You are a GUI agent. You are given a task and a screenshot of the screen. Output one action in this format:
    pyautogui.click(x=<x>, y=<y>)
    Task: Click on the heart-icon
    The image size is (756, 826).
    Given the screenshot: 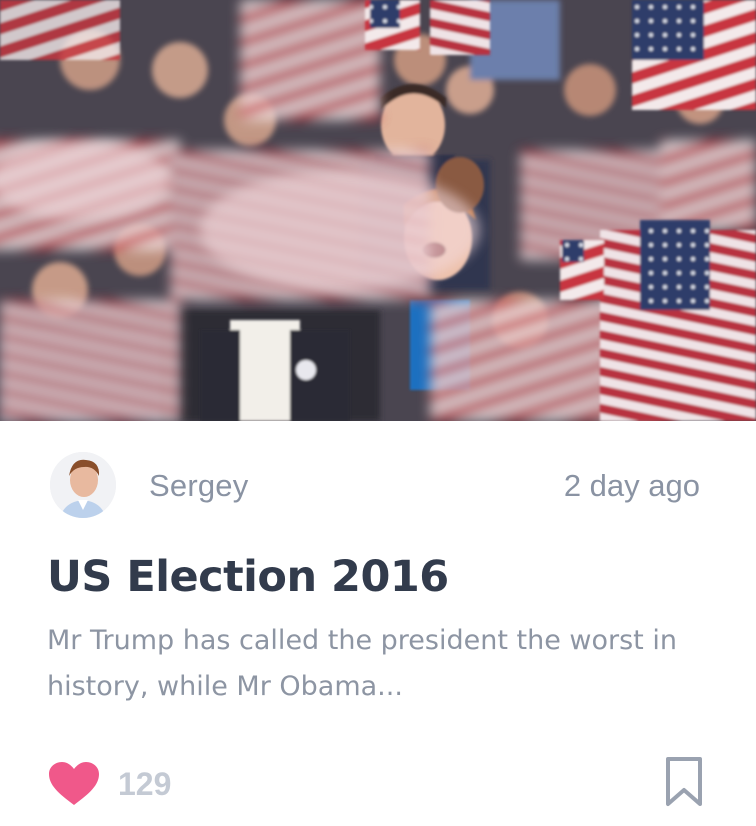 What is the action you would take?
    pyautogui.click(x=74, y=783)
    